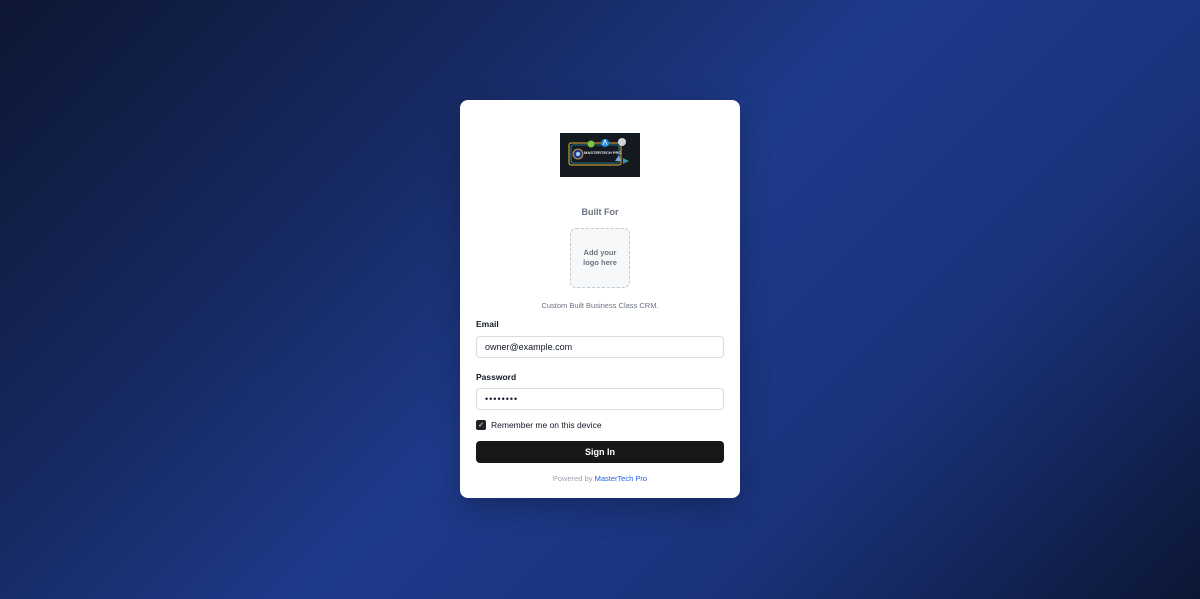 Image resolution: width=1200 pixels, height=599 pixels. I want to click on tagline: Custom Built Business Class CRM., so click(600, 305).